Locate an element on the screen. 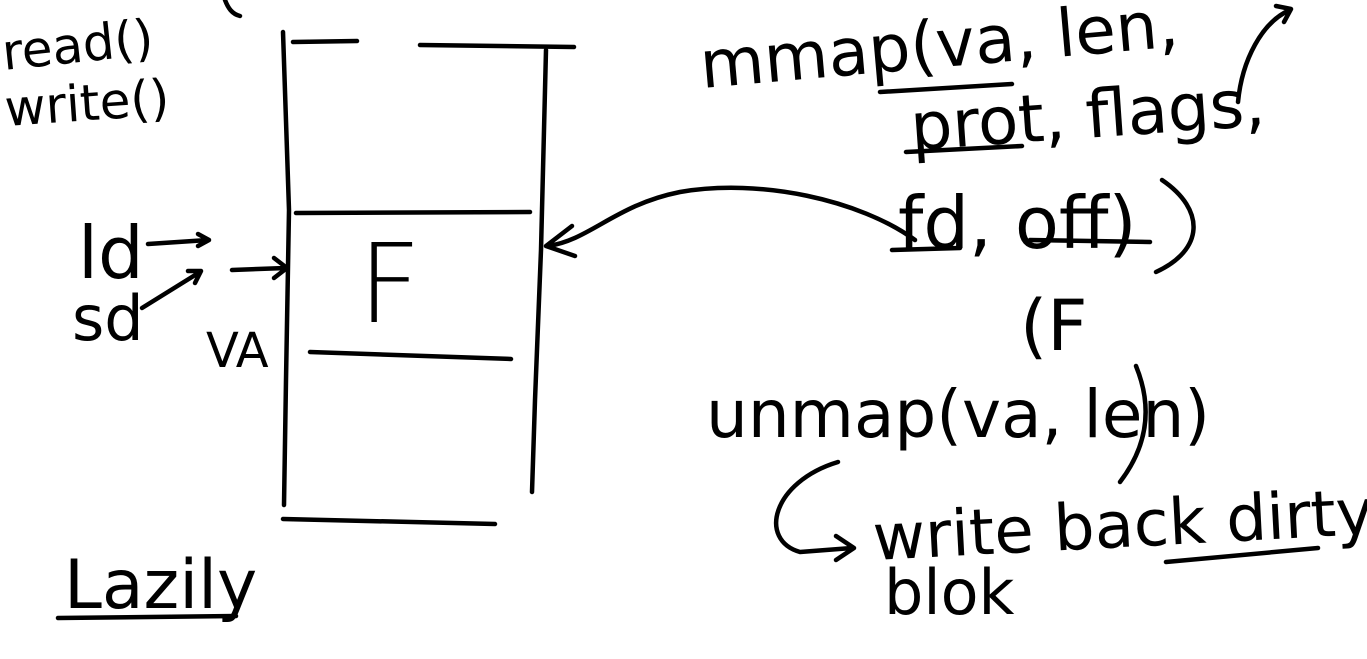 The image size is (1367, 659). write-call-label: write() is located at coordinates (87, 103).